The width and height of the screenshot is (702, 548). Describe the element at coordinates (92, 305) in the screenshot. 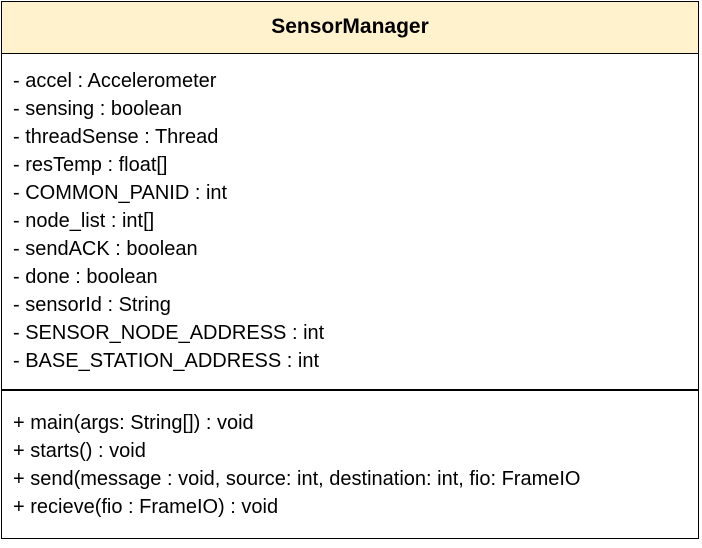

I see `attribute-sensor-id: - sensorId : String` at that location.